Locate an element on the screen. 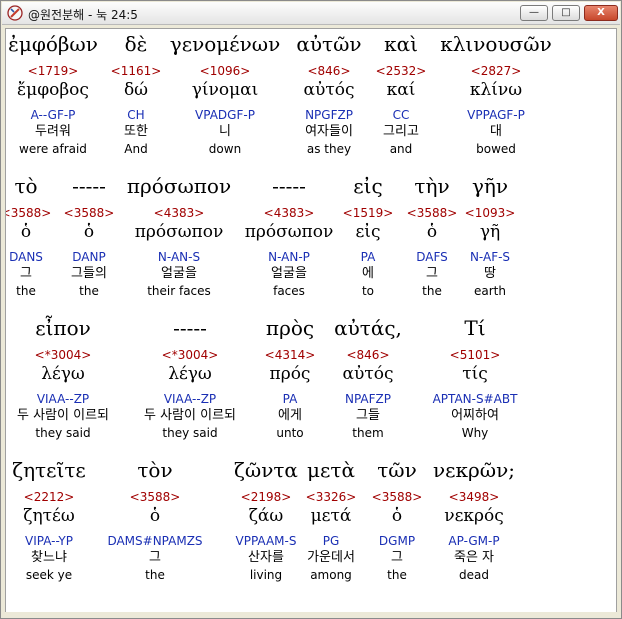 Image resolution: width=622 pixels, height=619 pixels. word-cell: νεκρῶν; <3498> νεκρός AP-GM-P 죽은 자 dead is located at coordinates (474, 520).